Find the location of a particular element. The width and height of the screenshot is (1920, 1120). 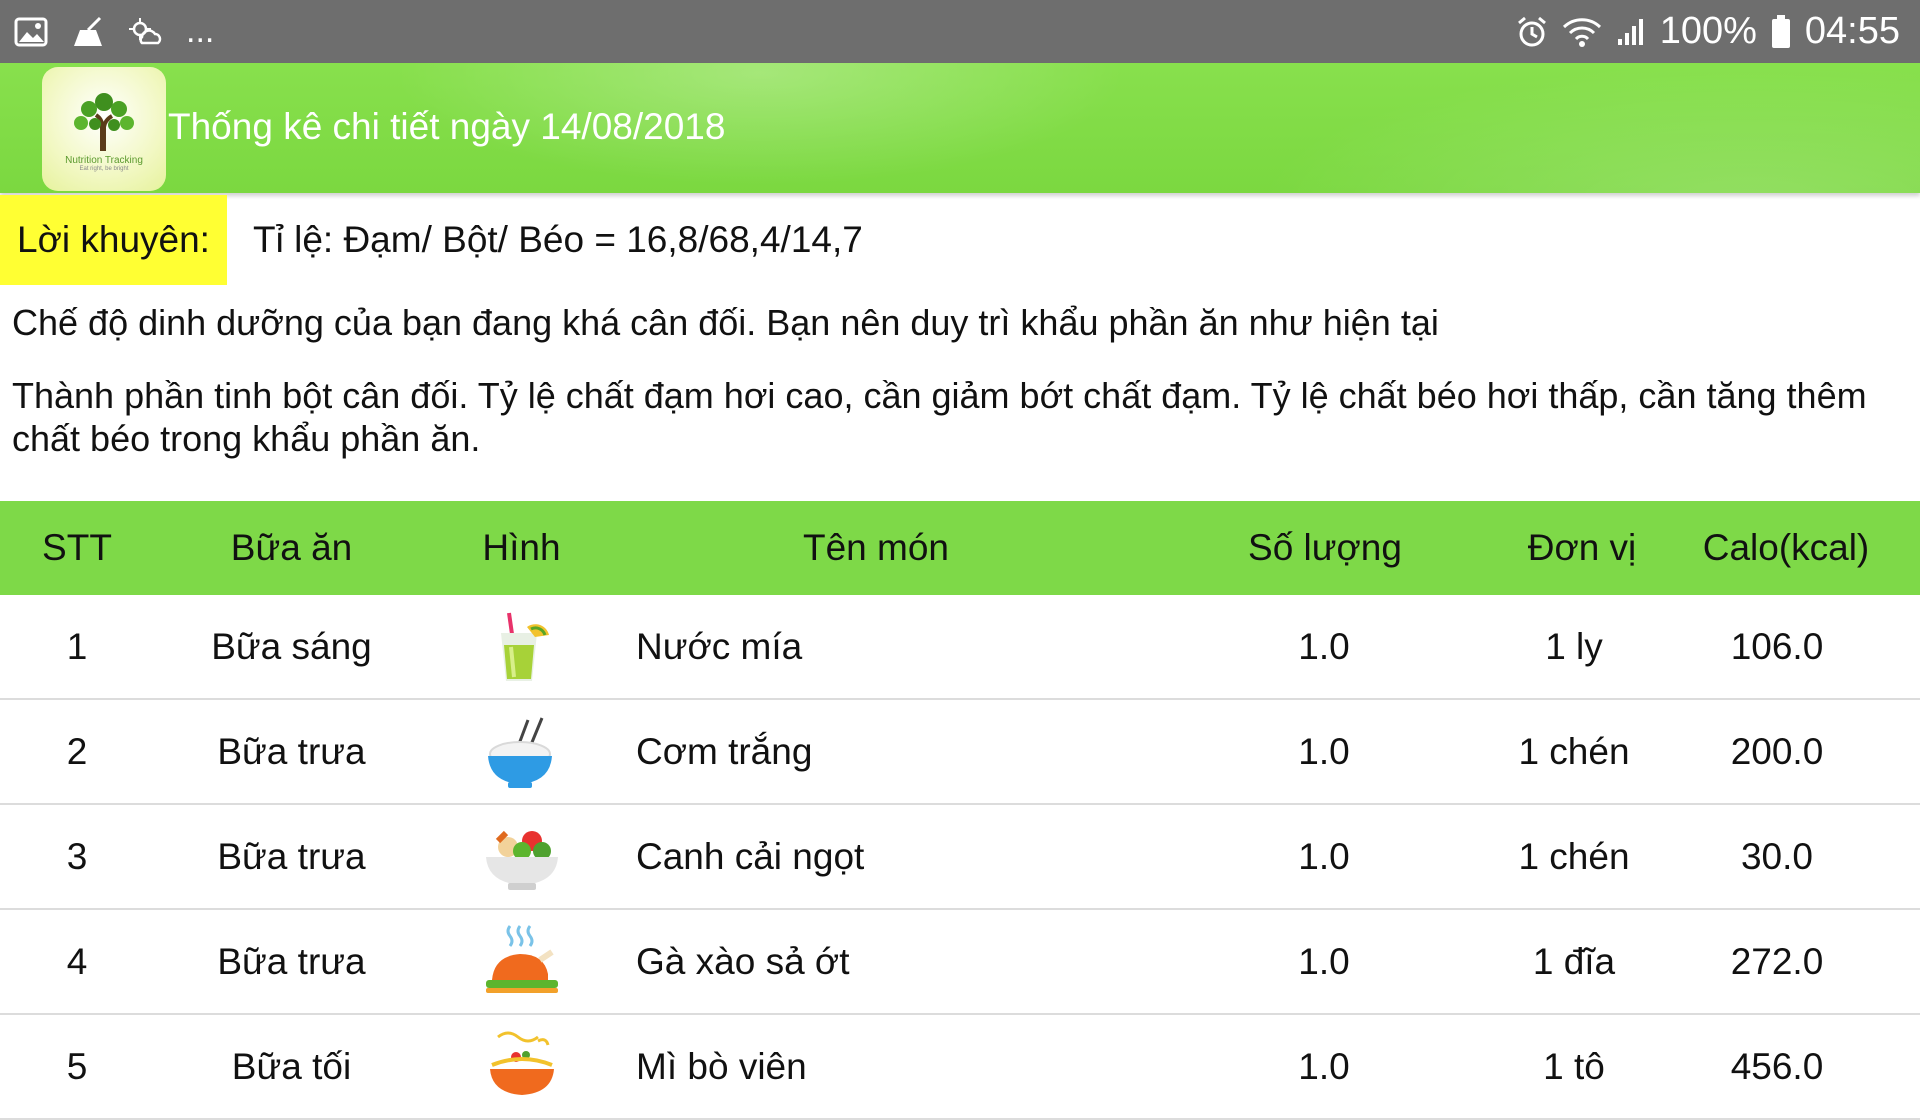

table-row: 3 Bữa trưa Canh cải ngọt 1.0 1 chén 30.0 is located at coordinates (960, 857).